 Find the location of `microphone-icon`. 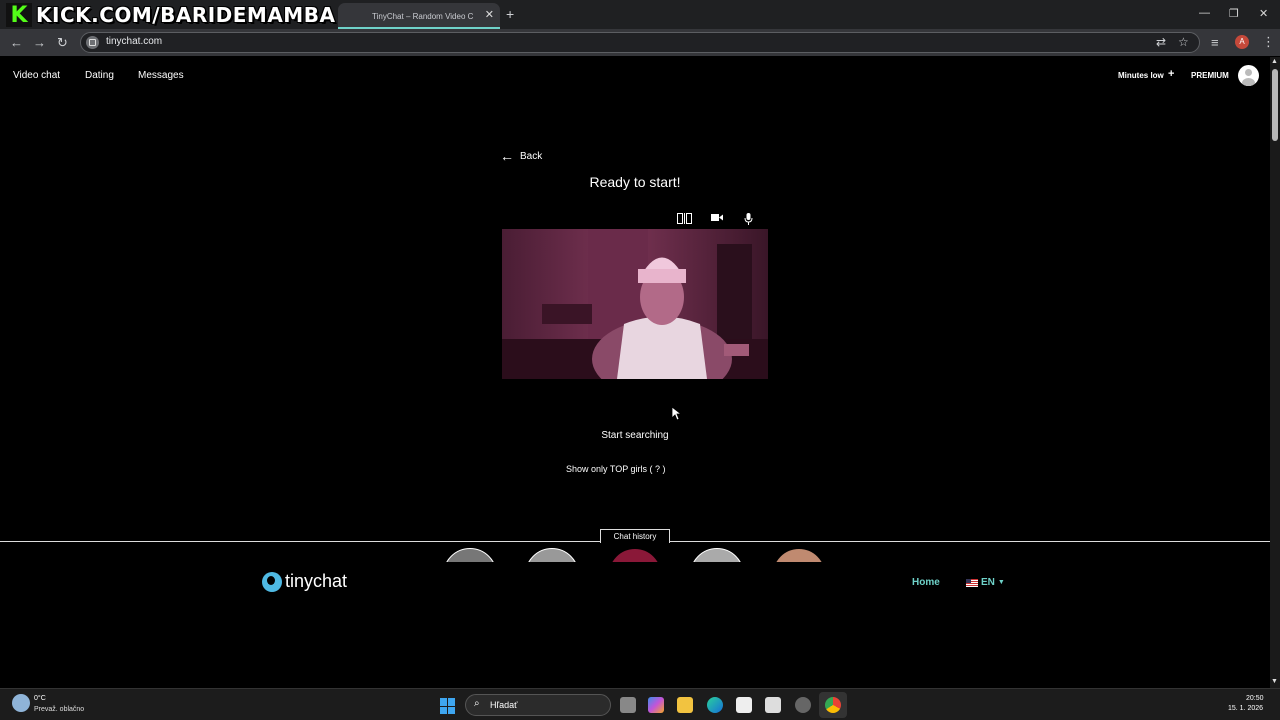

microphone-icon is located at coordinates (748, 220).